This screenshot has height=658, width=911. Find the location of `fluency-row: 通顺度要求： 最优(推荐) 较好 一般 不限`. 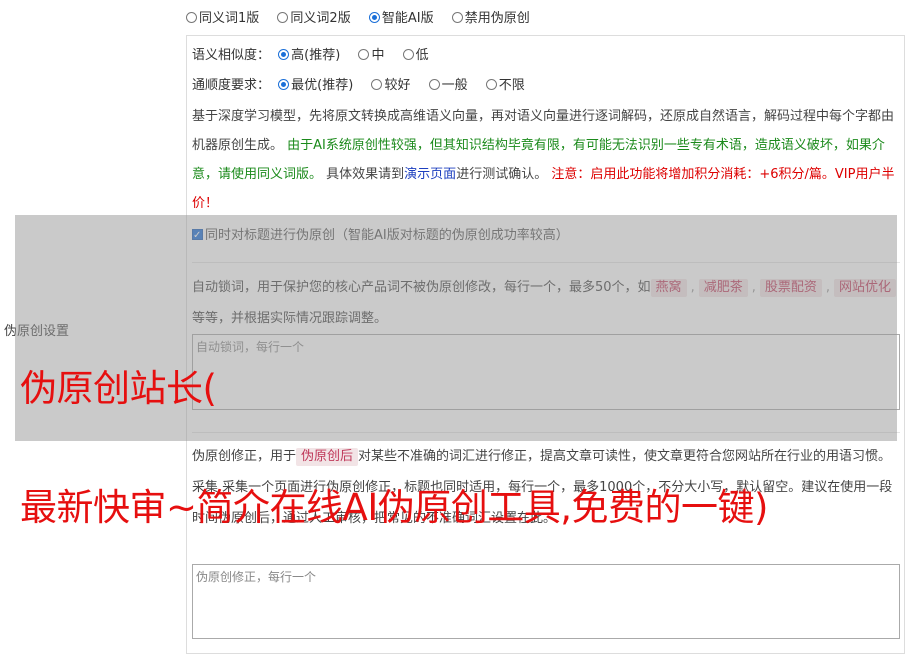

fluency-row: 通顺度要求： 最优(推荐) 较好 一般 不限 is located at coordinates (365, 86).